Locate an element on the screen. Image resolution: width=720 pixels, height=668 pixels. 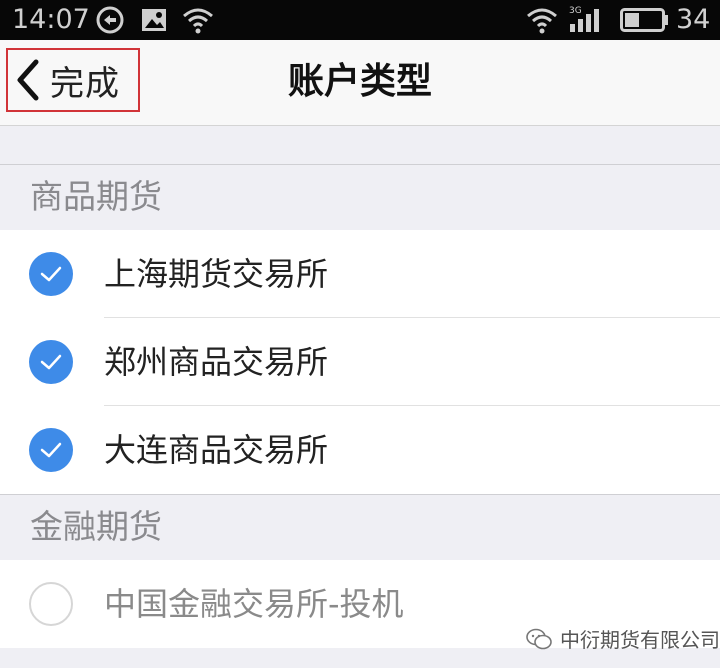
done-label: 完成 is located at coordinates (85, 83).